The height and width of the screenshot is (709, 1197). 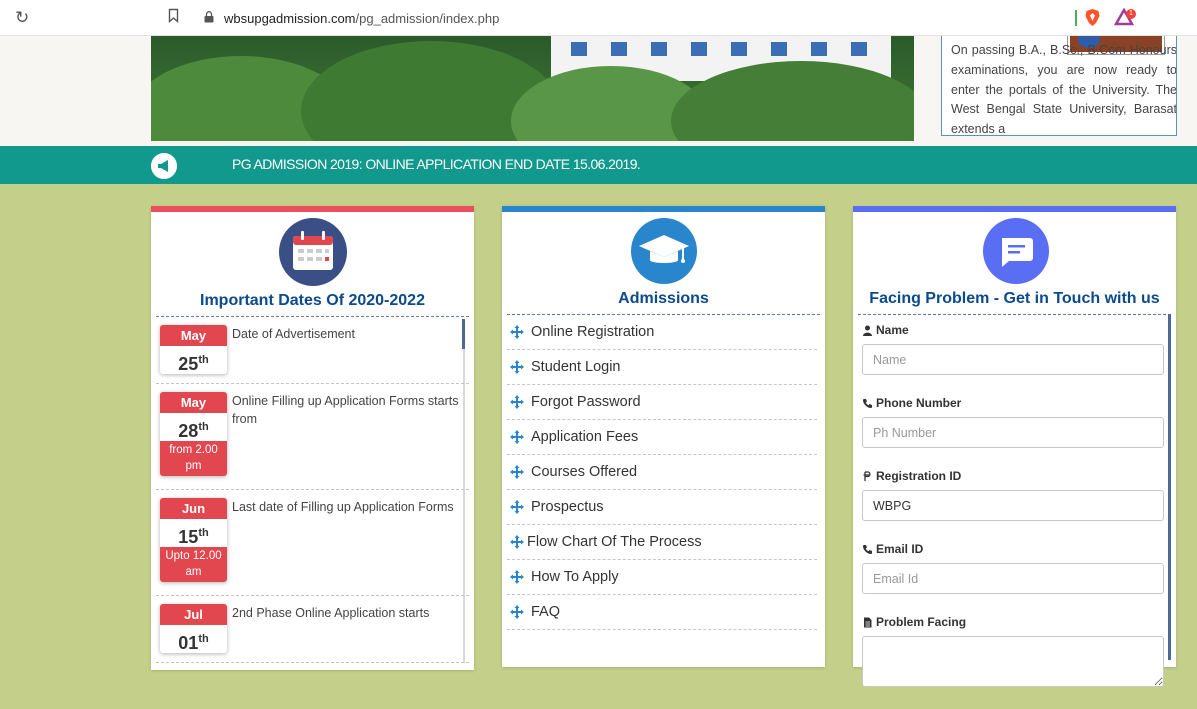 I want to click on admission-link-label: Forgot Password, so click(x=586, y=402).